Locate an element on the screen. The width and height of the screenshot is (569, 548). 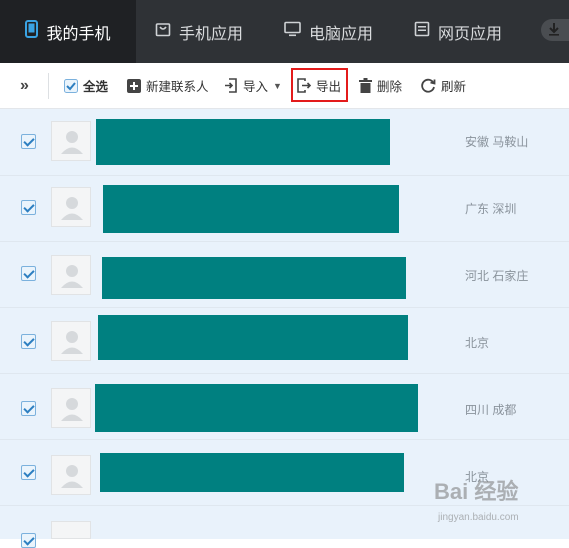
tab-label: 电脑应用 is located at coordinates (341, 34).